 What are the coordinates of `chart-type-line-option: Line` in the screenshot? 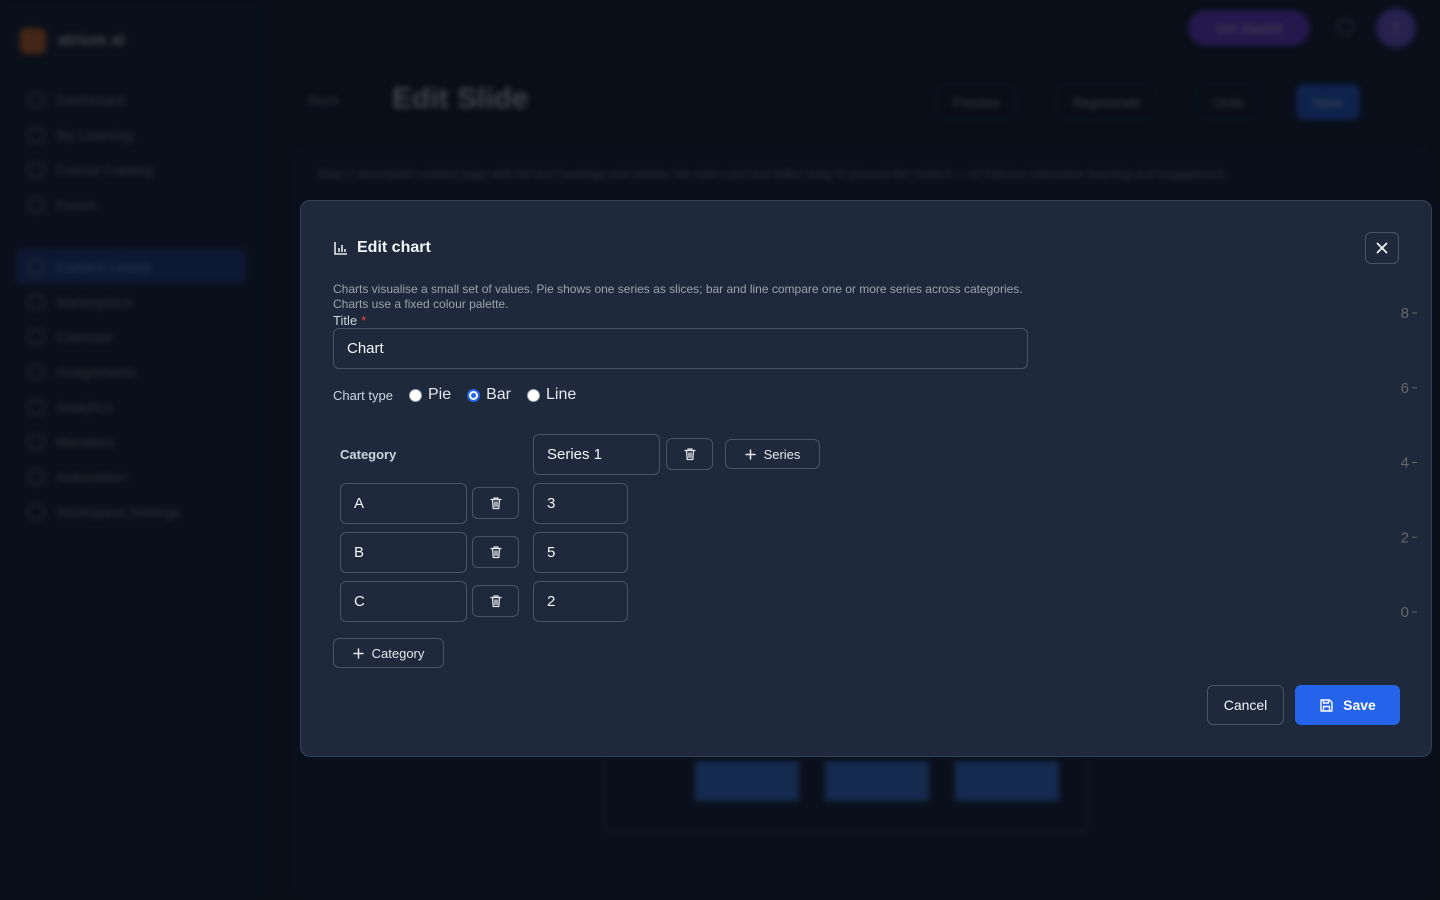 It's located at (551, 395).